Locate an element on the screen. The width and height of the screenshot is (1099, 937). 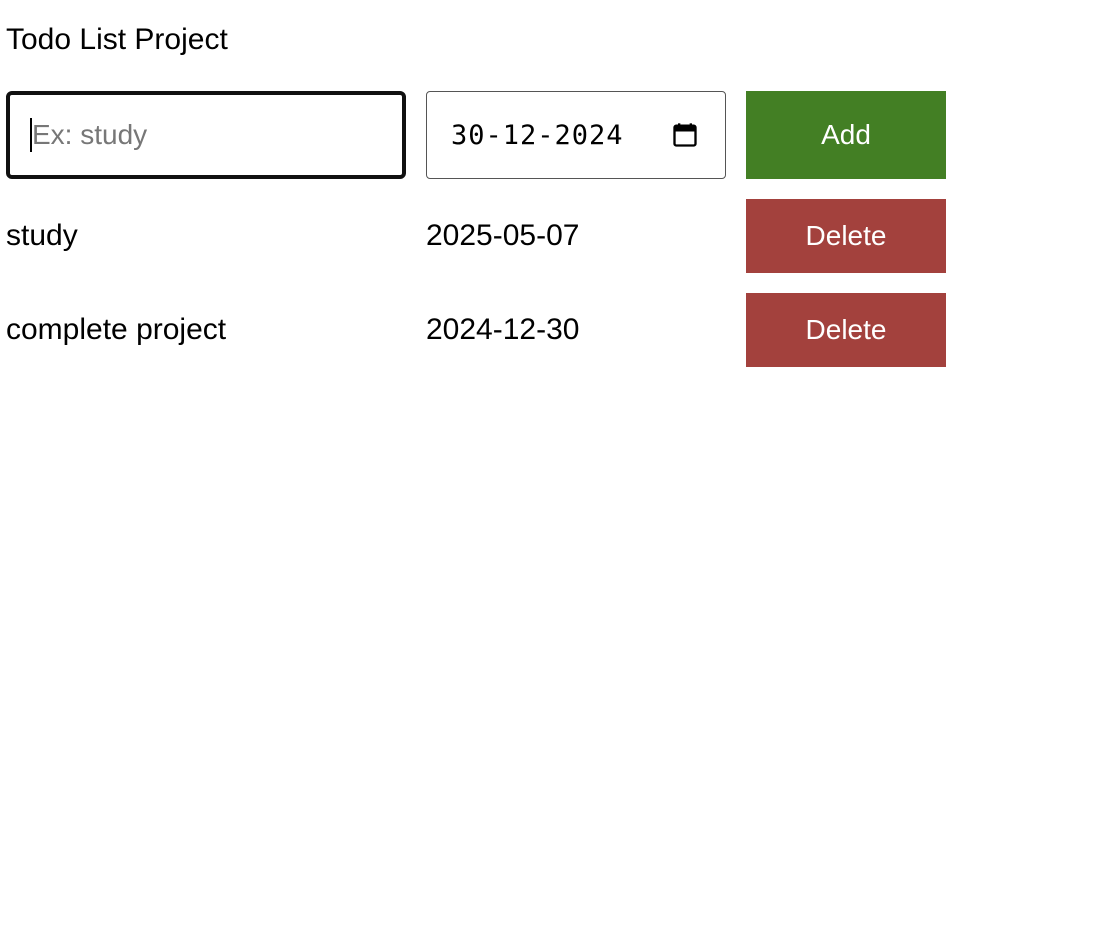
due-date-input: 30-12-2024 is located at coordinates (576, 135).